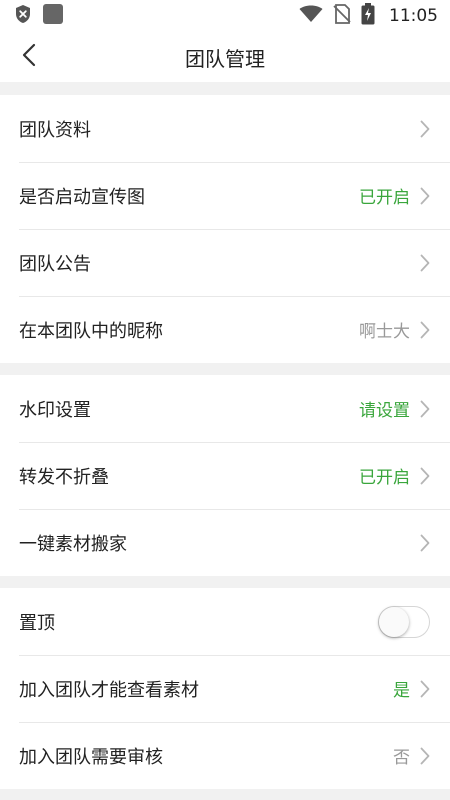 This screenshot has width=450, height=800. Describe the element at coordinates (225, 128) in the screenshot. I see `row-team-profile: 团队资料` at that location.